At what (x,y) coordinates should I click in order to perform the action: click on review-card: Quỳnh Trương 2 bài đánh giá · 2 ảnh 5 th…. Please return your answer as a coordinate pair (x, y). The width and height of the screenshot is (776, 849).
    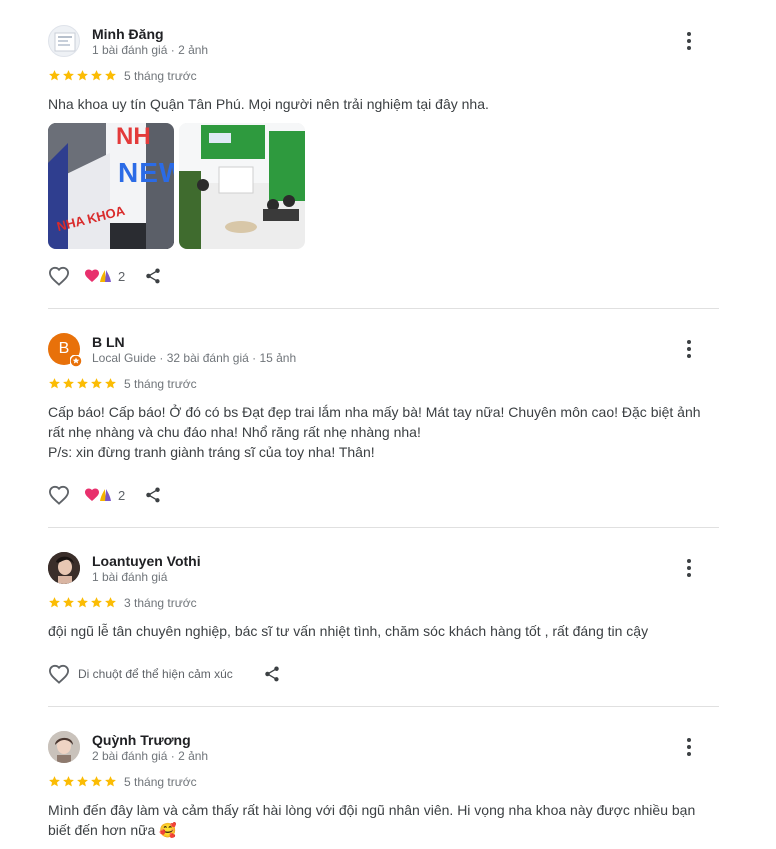
    Looking at the image, I should click on (383, 777).